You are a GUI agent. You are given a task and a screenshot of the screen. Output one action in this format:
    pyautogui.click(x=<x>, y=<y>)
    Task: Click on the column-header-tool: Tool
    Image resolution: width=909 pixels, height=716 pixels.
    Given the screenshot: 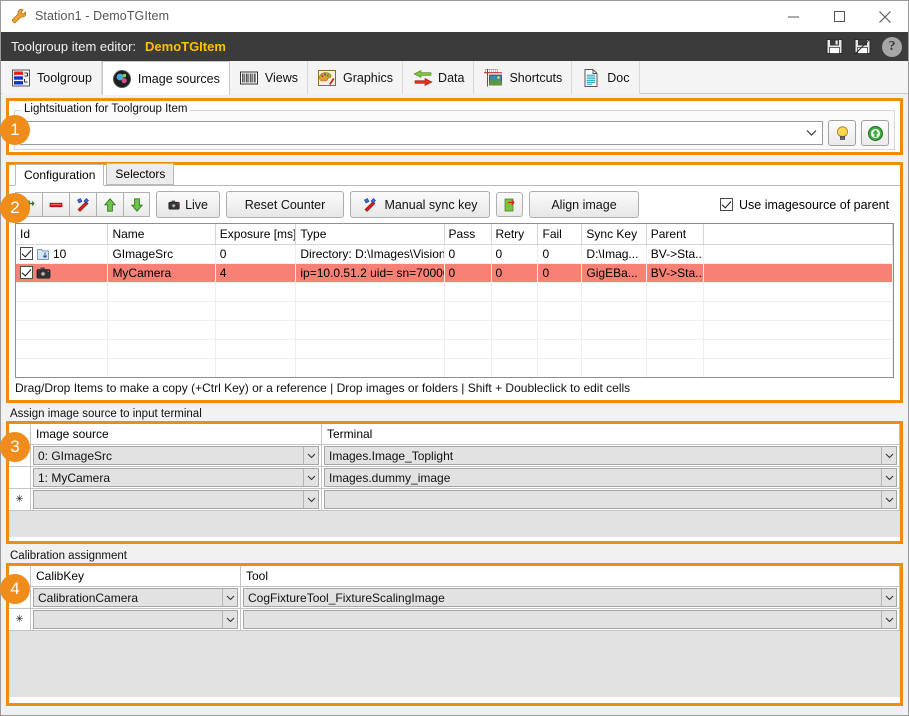 What is the action you would take?
    pyautogui.click(x=570, y=576)
    